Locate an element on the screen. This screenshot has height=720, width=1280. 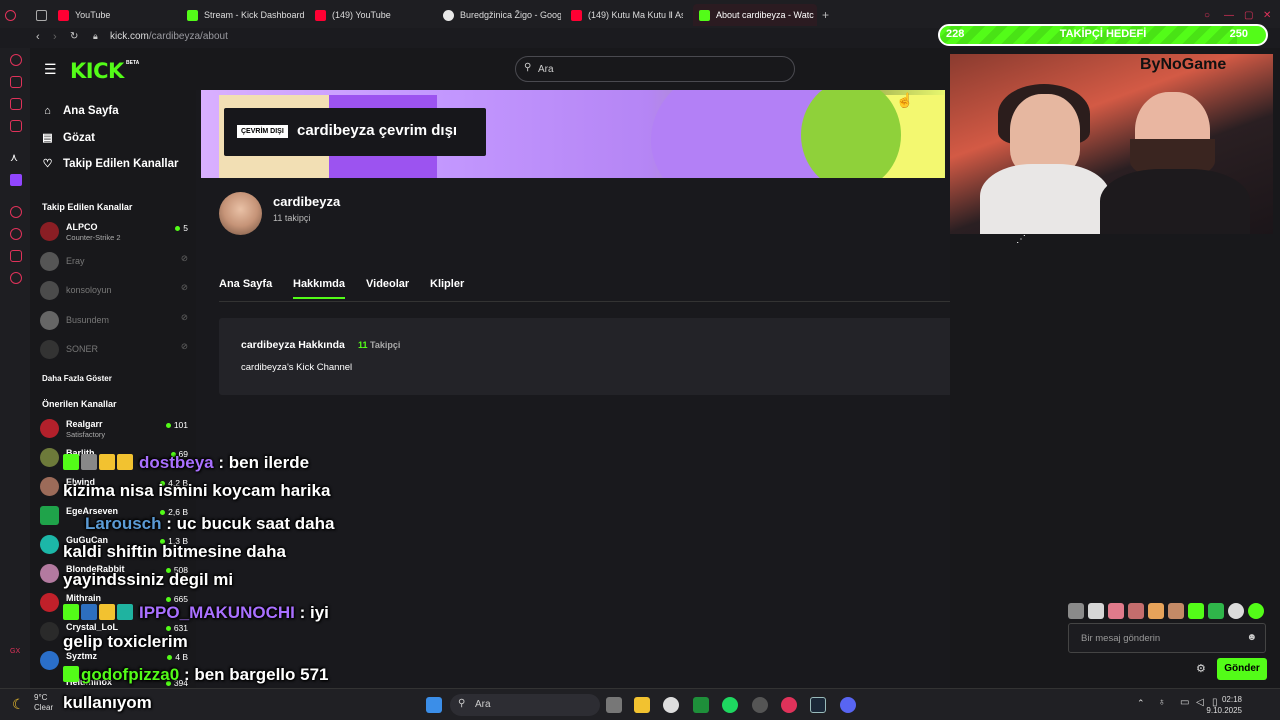
player-icon is located at coordinates (16, 212).